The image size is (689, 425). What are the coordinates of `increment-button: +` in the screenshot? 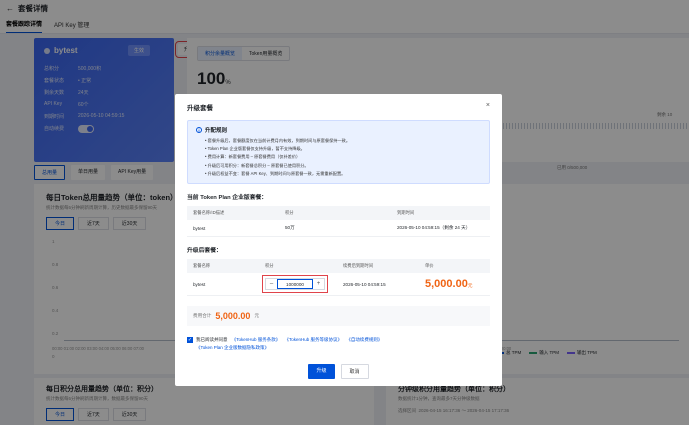 It's located at (318, 284).